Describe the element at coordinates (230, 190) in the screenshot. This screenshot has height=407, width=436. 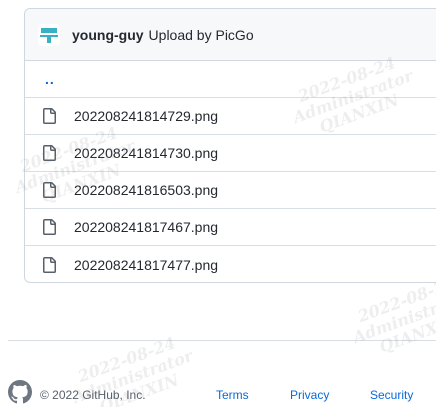
I see `file-row: 202208241816503.png` at that location.